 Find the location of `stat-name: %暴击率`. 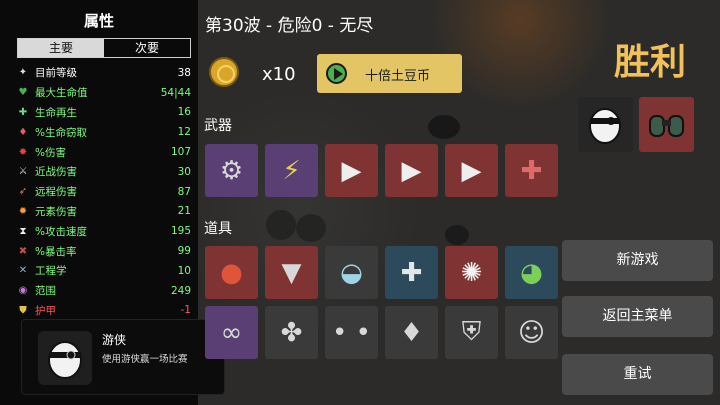

stat-name: %暴击率 is located at coordinates (56, 251).